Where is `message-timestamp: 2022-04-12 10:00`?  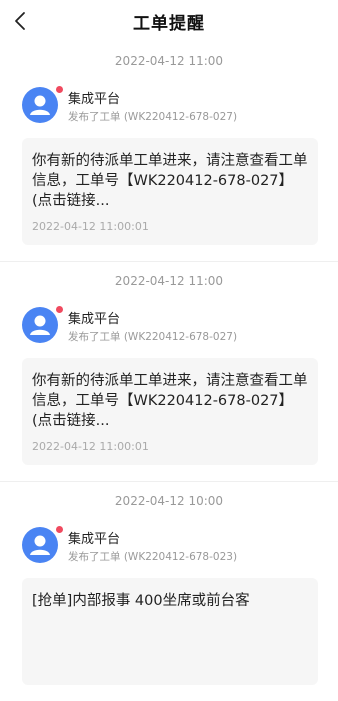 message-timestamp: 2022-04-12 10:00 is located at coordinates (169, 501).